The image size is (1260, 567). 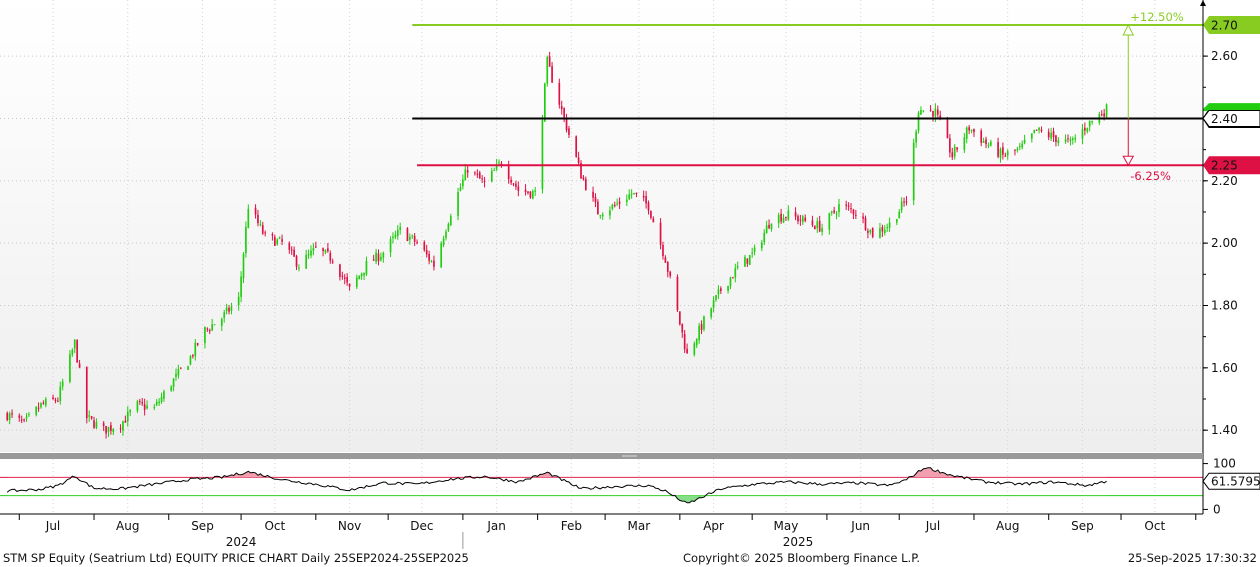 I want to click on x-month-label: May, so click(x=786, y=526).